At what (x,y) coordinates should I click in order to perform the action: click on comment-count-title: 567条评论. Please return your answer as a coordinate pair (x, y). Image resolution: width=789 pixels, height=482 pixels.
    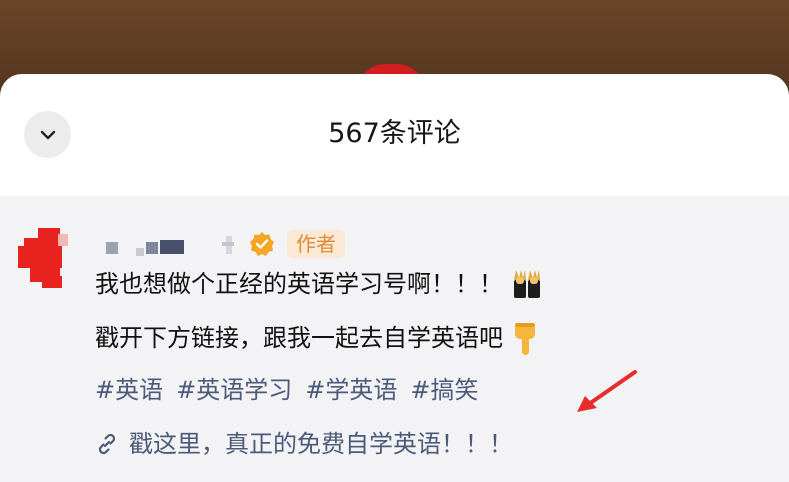
    Looking at the image, I should click on (394, 133).